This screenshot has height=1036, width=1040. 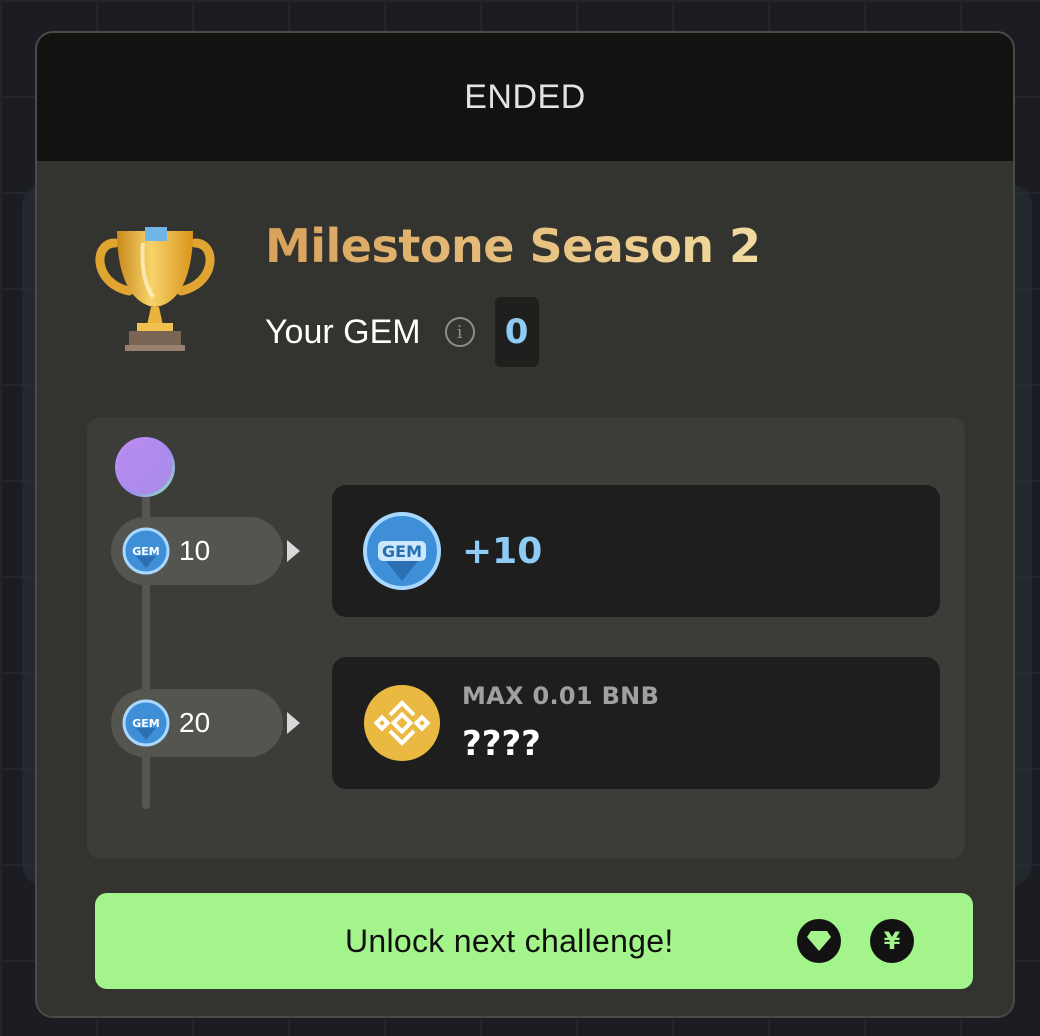 What do you see at coordinates (501, 744) in the screenshot?
I see `reward-mystery: ????` at bounding box center [501, 744].